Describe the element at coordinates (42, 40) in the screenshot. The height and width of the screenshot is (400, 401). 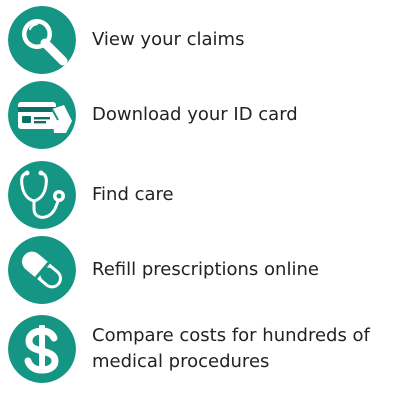
I see `magnifier-icon` at that location.